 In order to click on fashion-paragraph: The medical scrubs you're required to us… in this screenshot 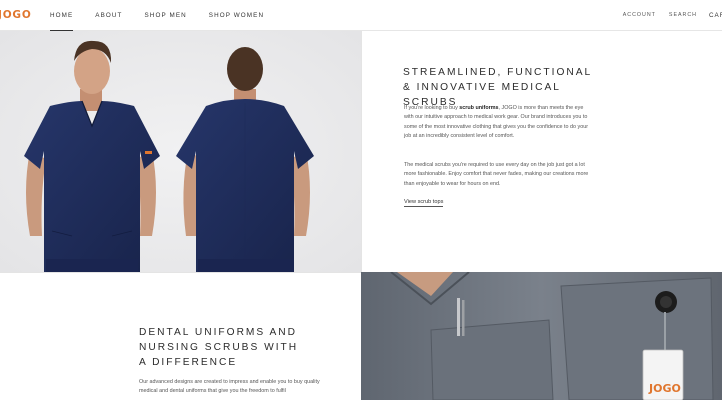, I will do `click(496, 174)`.